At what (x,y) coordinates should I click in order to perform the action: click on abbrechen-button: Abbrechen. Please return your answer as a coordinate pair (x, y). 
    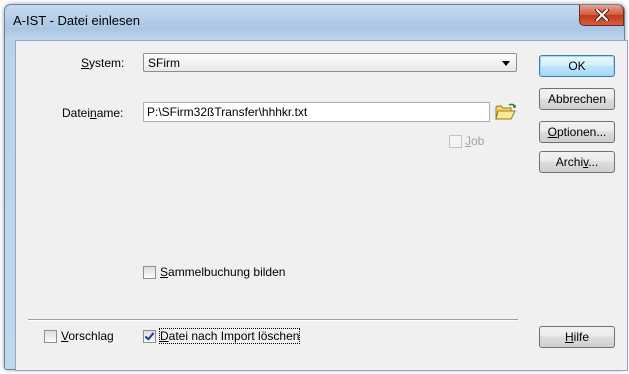
    Looking at the image, I should click on (577, 99).